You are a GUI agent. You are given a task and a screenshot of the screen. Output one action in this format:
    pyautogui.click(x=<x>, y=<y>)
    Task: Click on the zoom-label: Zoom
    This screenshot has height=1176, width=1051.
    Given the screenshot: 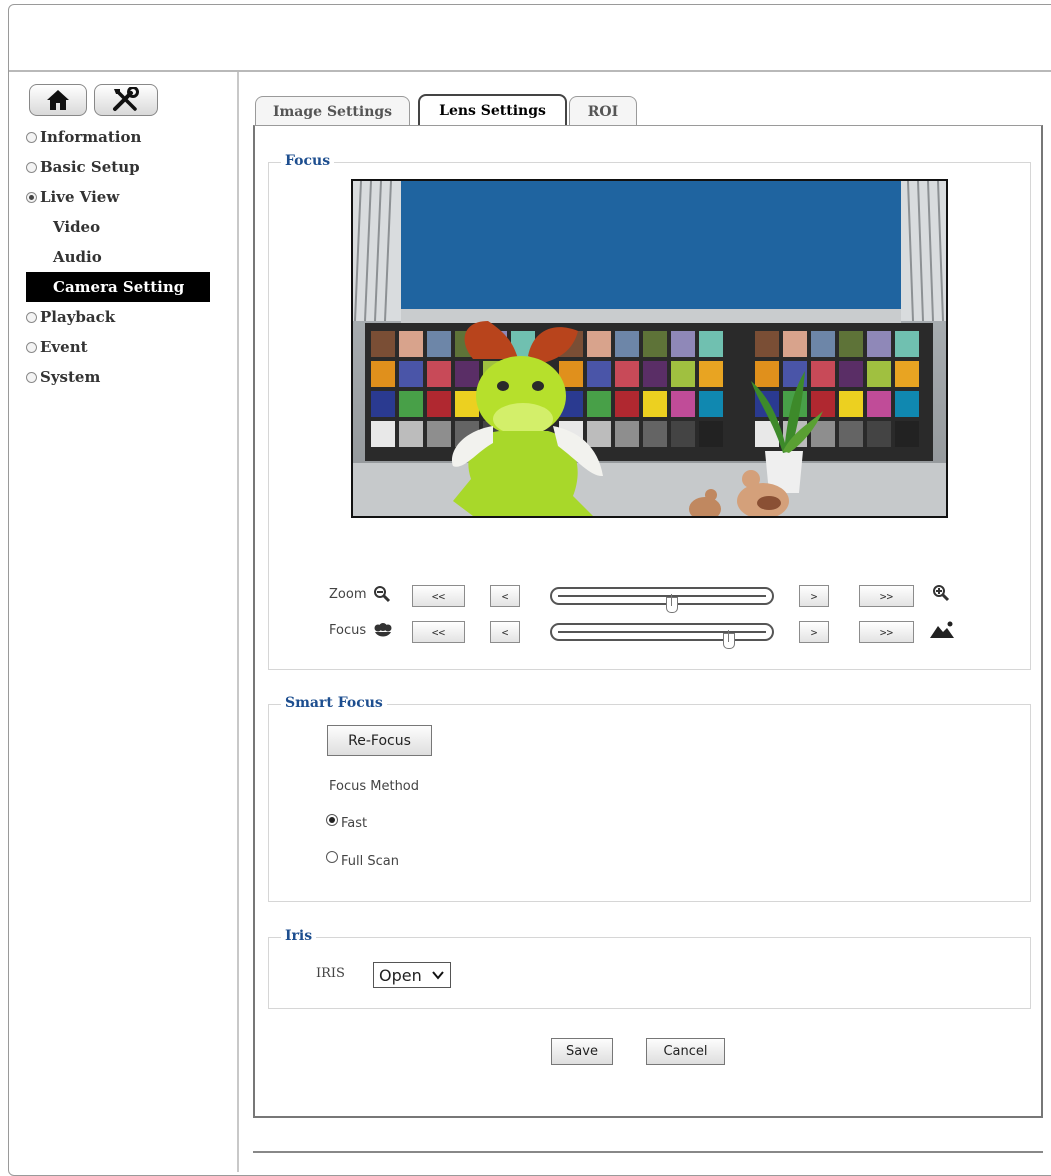 What is the action you would take?
    pyautogui.click(x=348, y=594)
    